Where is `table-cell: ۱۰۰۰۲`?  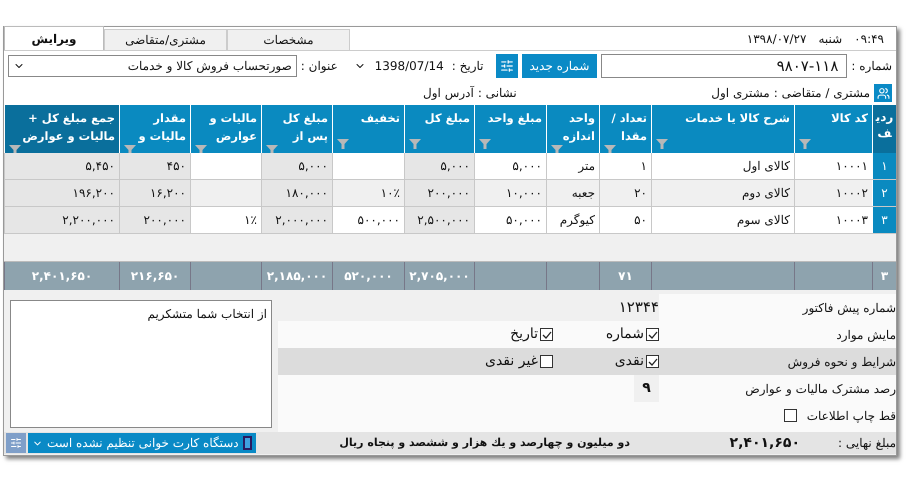
table-cell: ۱۰۰۰۲ is located at coordinates (833, 193).